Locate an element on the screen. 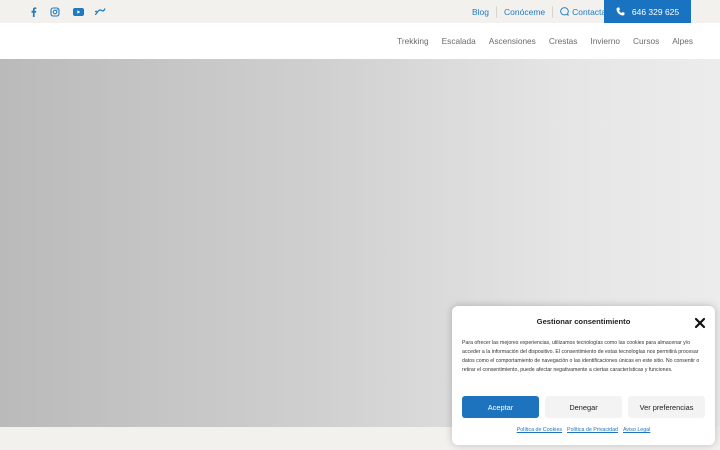  social-icons is located at coordinates (33, 11).